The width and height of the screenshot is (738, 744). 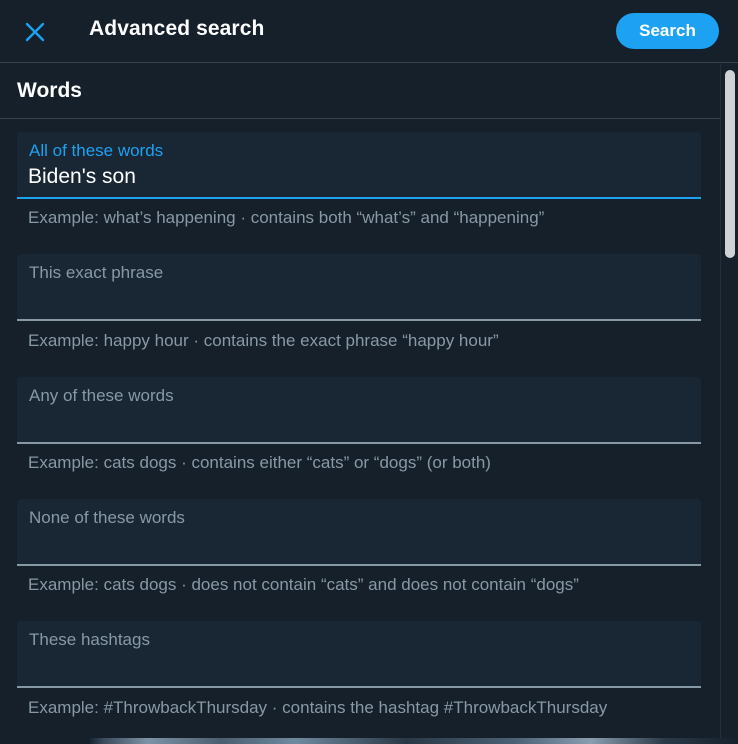 What do you see at coordinates (177, 28) in the screenshot?
I see `dialog-title: Advanced search` at bounding box center [177, 28].